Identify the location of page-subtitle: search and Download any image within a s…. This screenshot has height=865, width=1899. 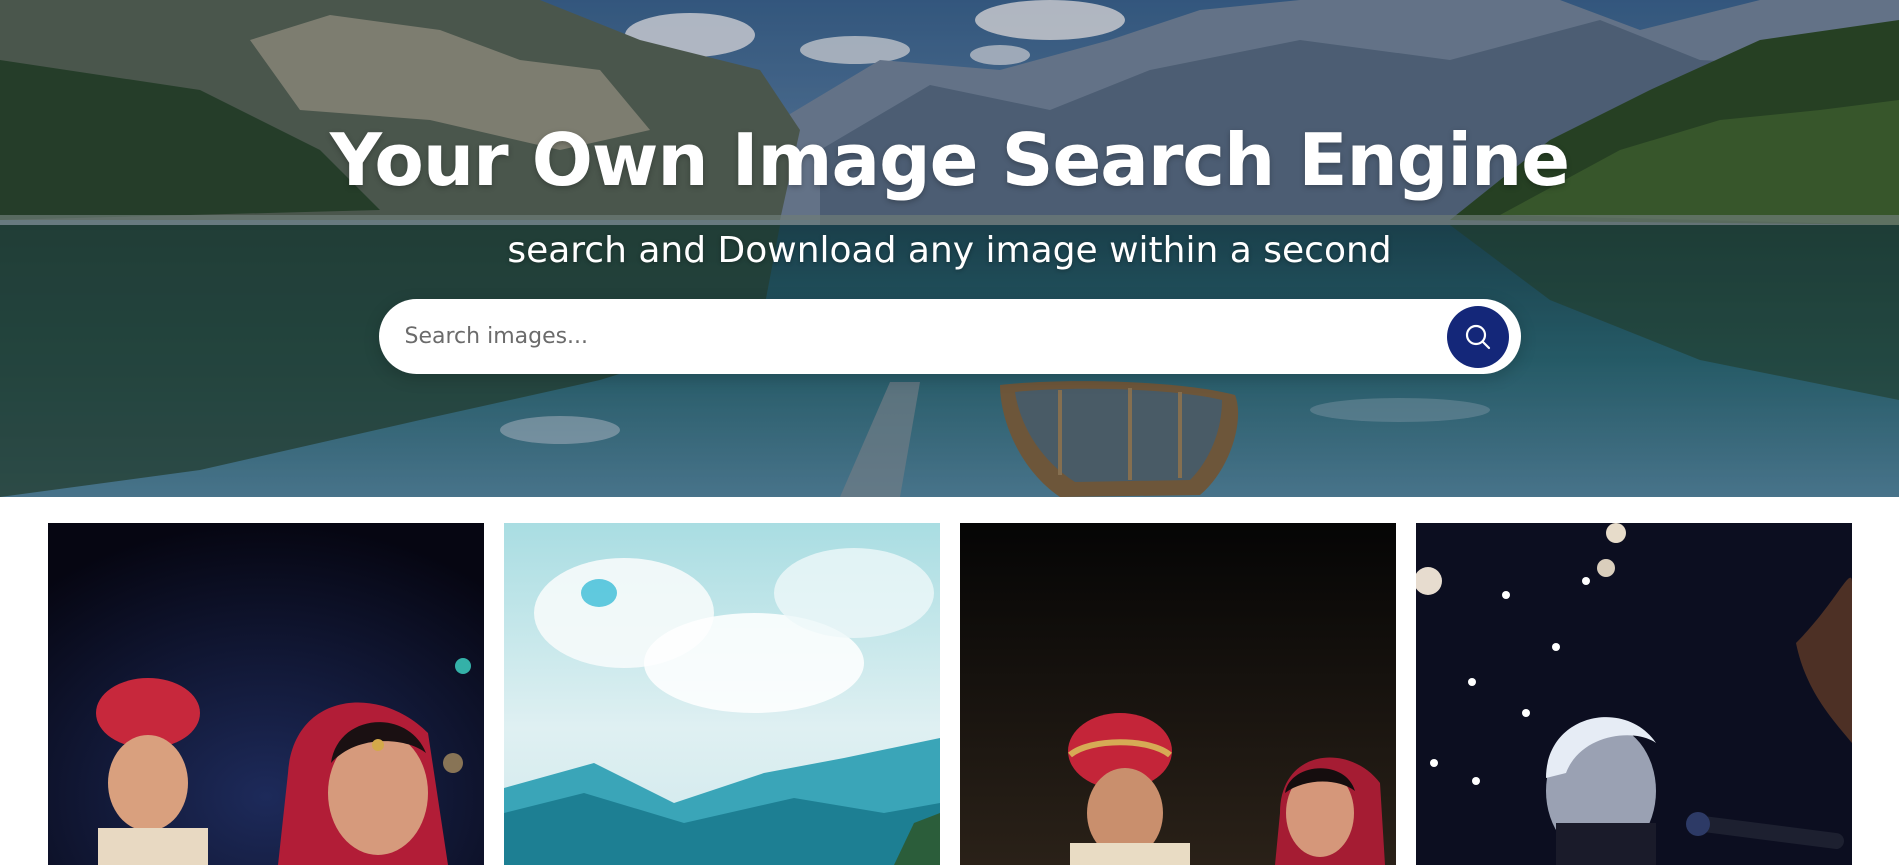
(949, 250).